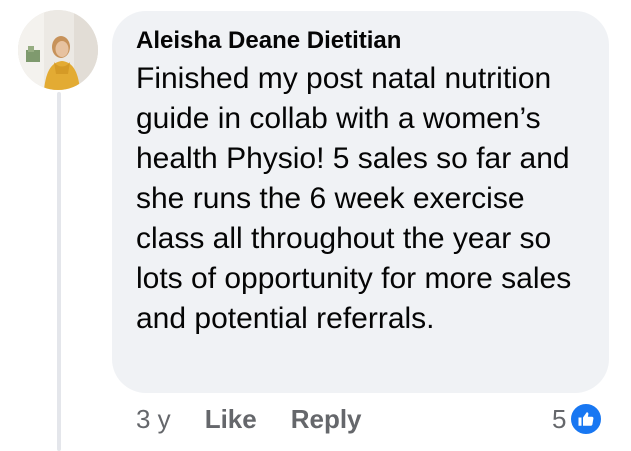  What do you see at coordinates (559, 419) in the screenshot?
I see `reaction-count: 5` at bounding box center [559, 419].